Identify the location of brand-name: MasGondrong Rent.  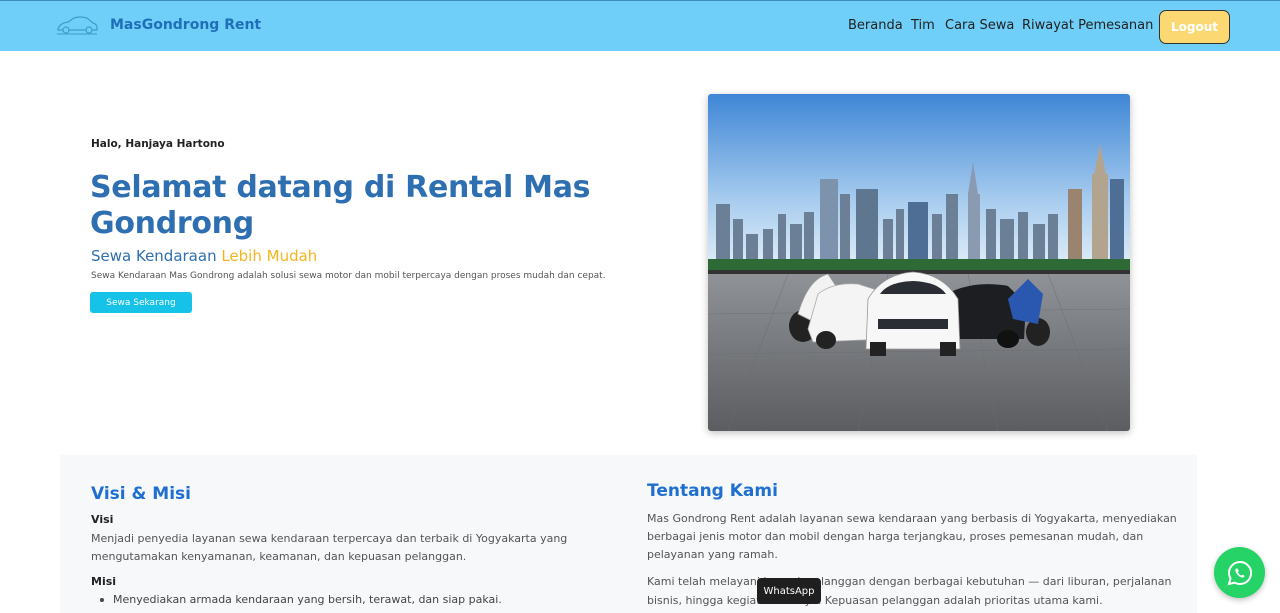
(186, 25).